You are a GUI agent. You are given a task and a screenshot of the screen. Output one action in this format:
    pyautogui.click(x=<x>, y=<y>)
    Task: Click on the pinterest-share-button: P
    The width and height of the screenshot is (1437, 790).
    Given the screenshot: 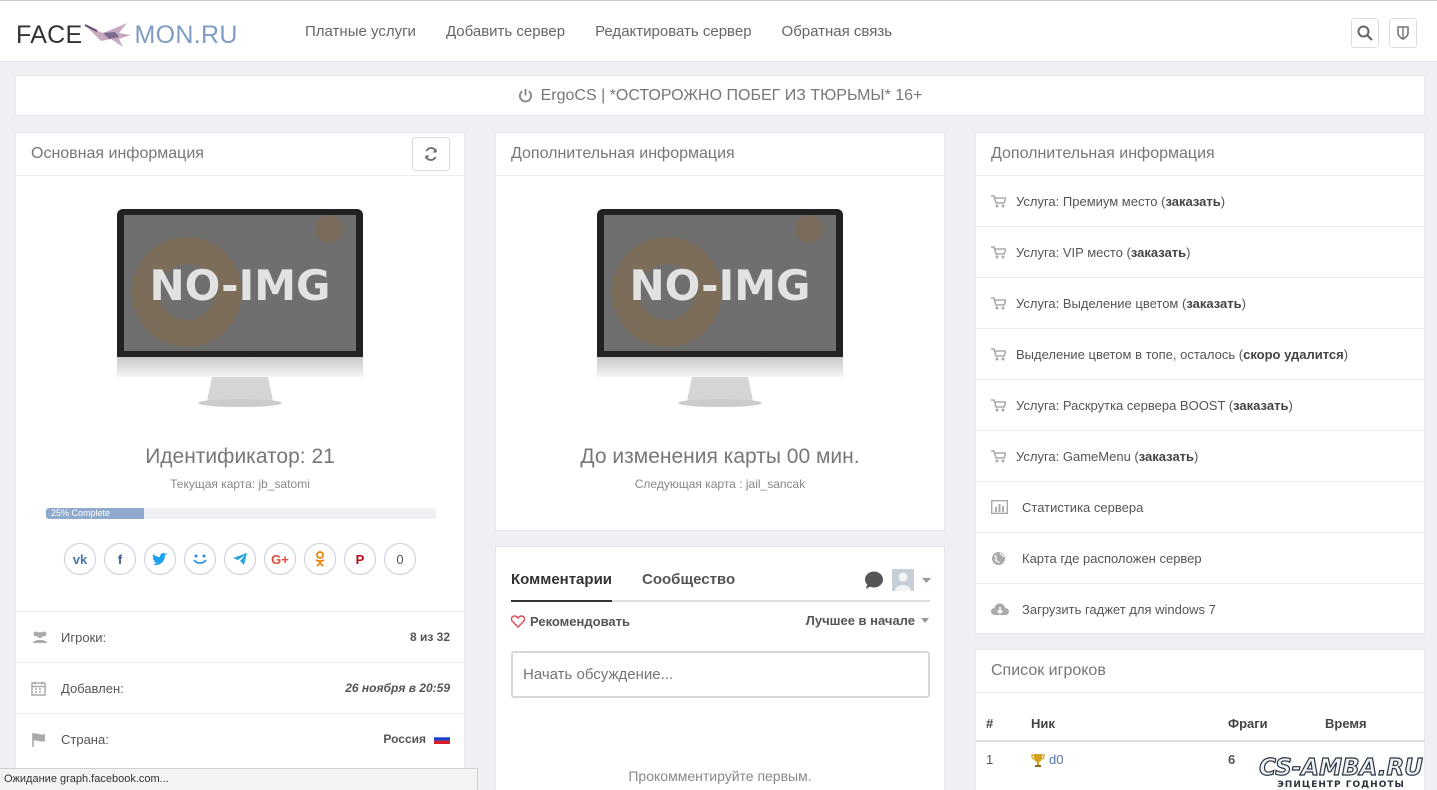 What is the action you would take?
    pyautogui.click(x=360, y=559)
    